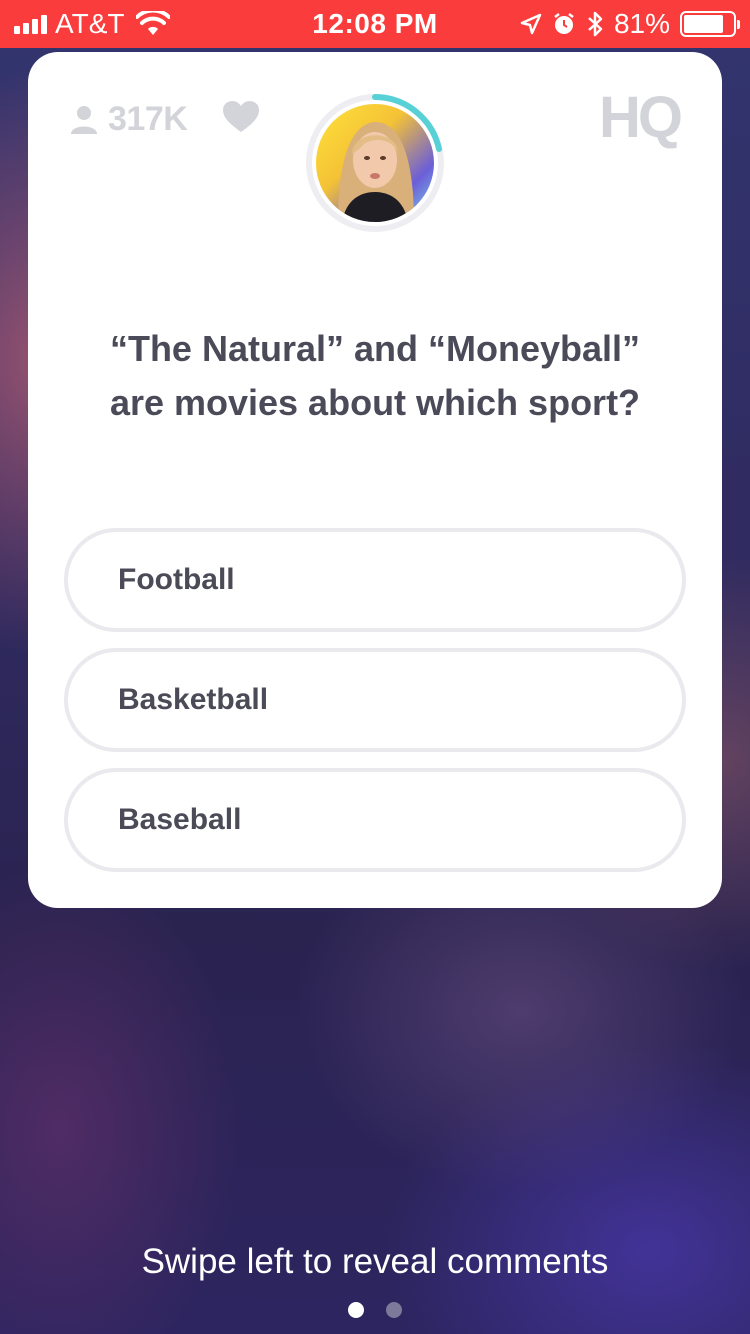 The height and width of the screenshot is (1334, 750). Describe the element at coordinates (375, 820) in the screenshot. I see `answer-option-baseball: Baseball` at that location.